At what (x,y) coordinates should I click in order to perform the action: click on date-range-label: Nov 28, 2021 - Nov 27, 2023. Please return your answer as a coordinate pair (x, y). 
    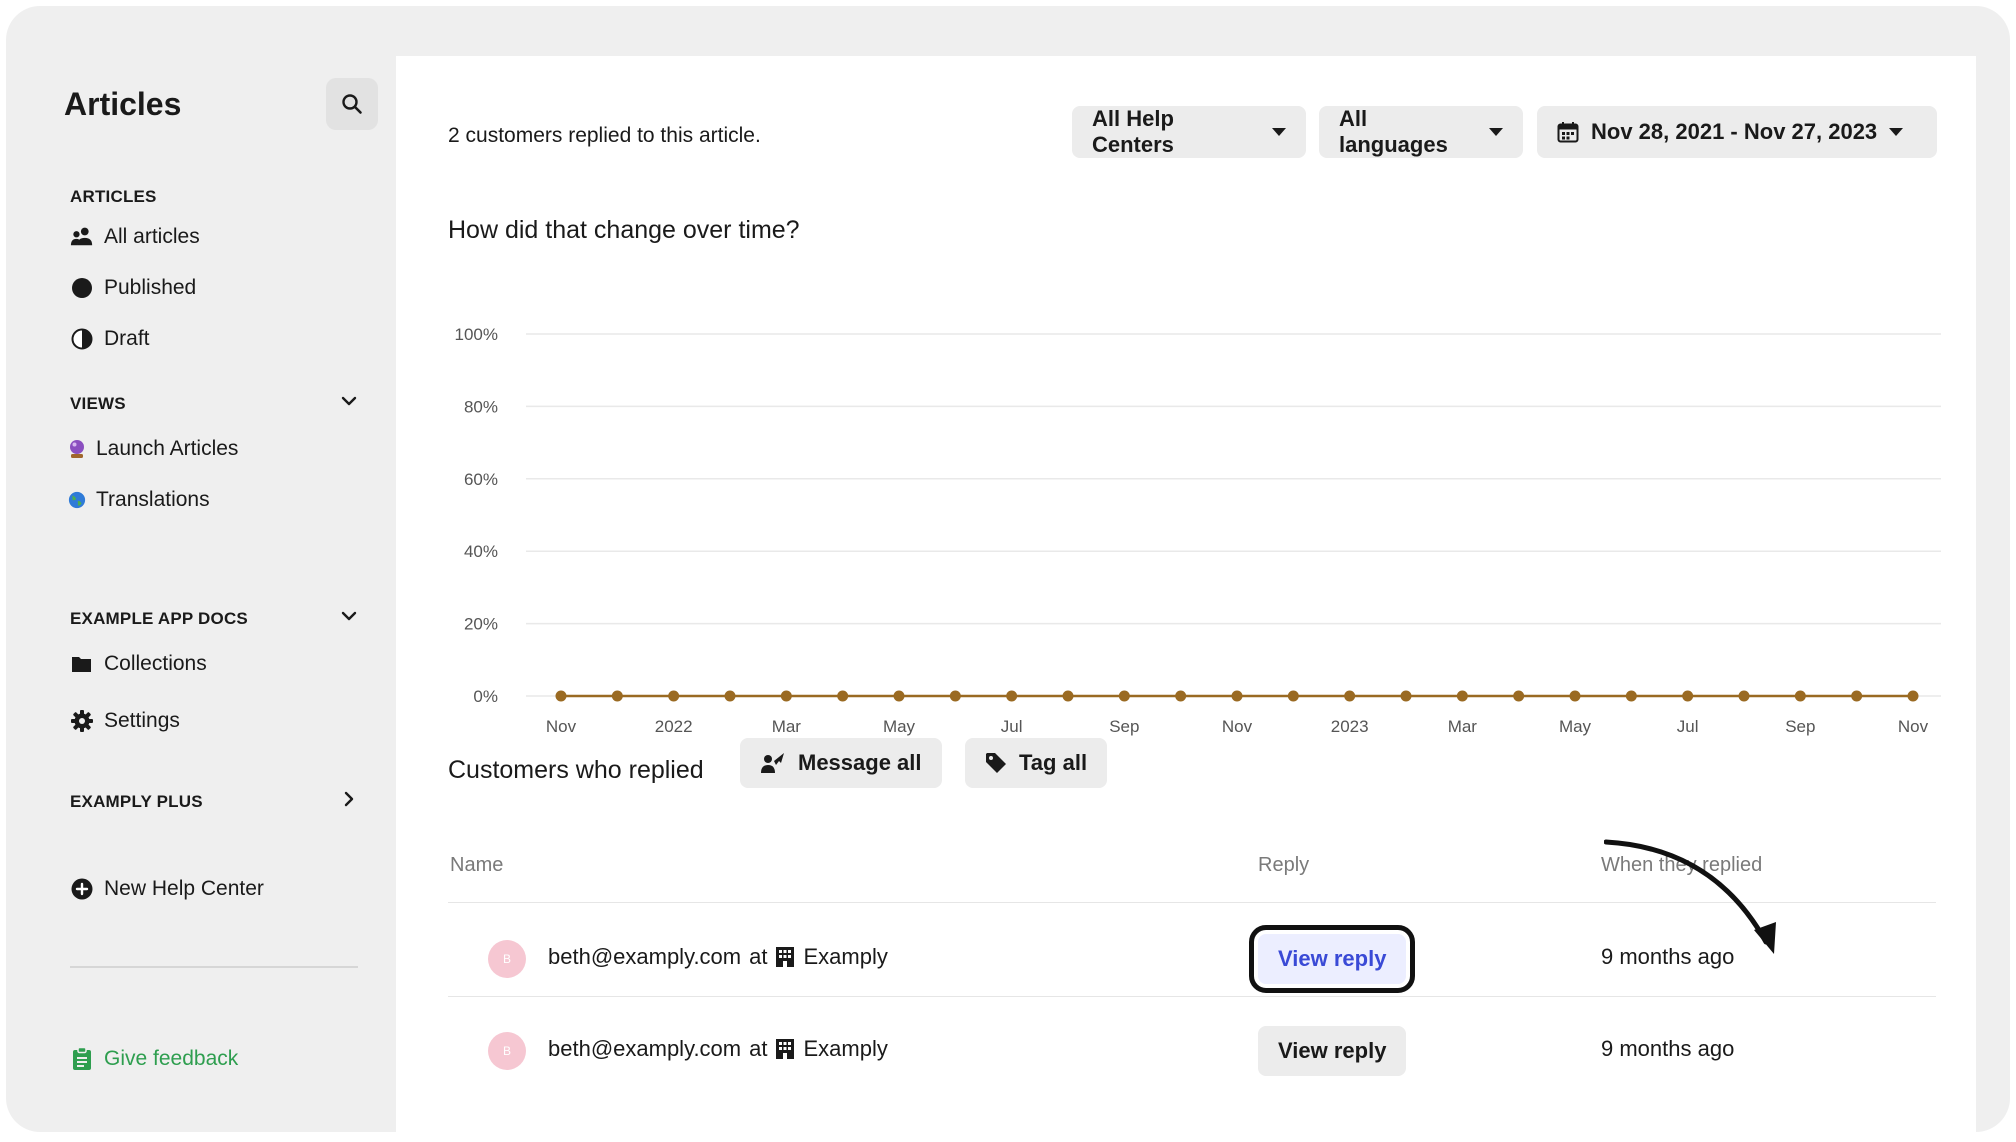
    Looking at the image, I should click on (1734, 131).